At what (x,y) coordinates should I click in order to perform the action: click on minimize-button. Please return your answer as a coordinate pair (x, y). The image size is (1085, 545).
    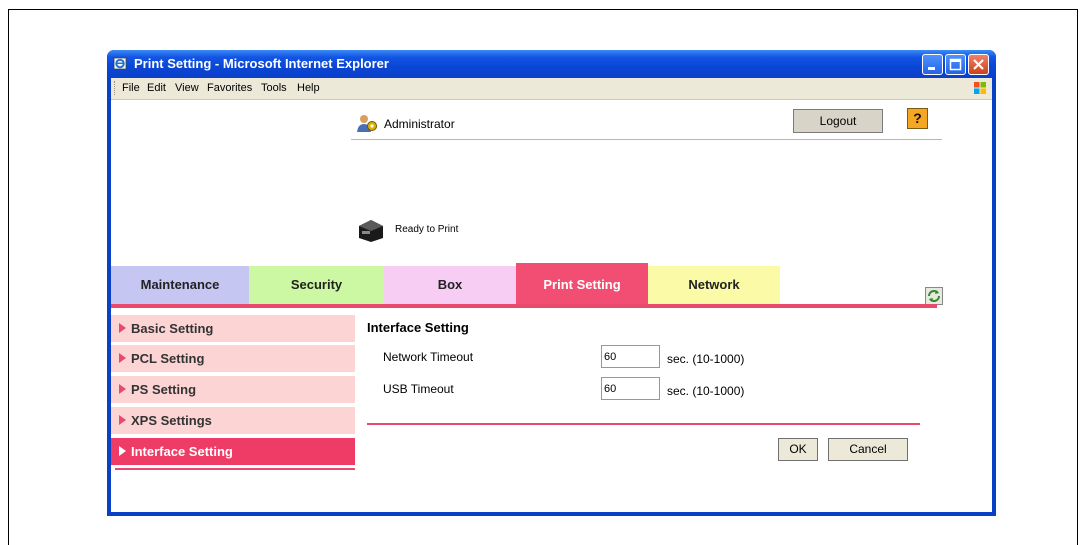
    Looking at the image, I should click on (932, 64).